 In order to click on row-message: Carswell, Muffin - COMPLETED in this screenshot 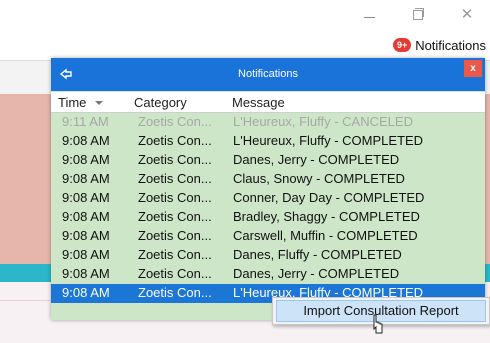, I will do `click(325, 235)`.